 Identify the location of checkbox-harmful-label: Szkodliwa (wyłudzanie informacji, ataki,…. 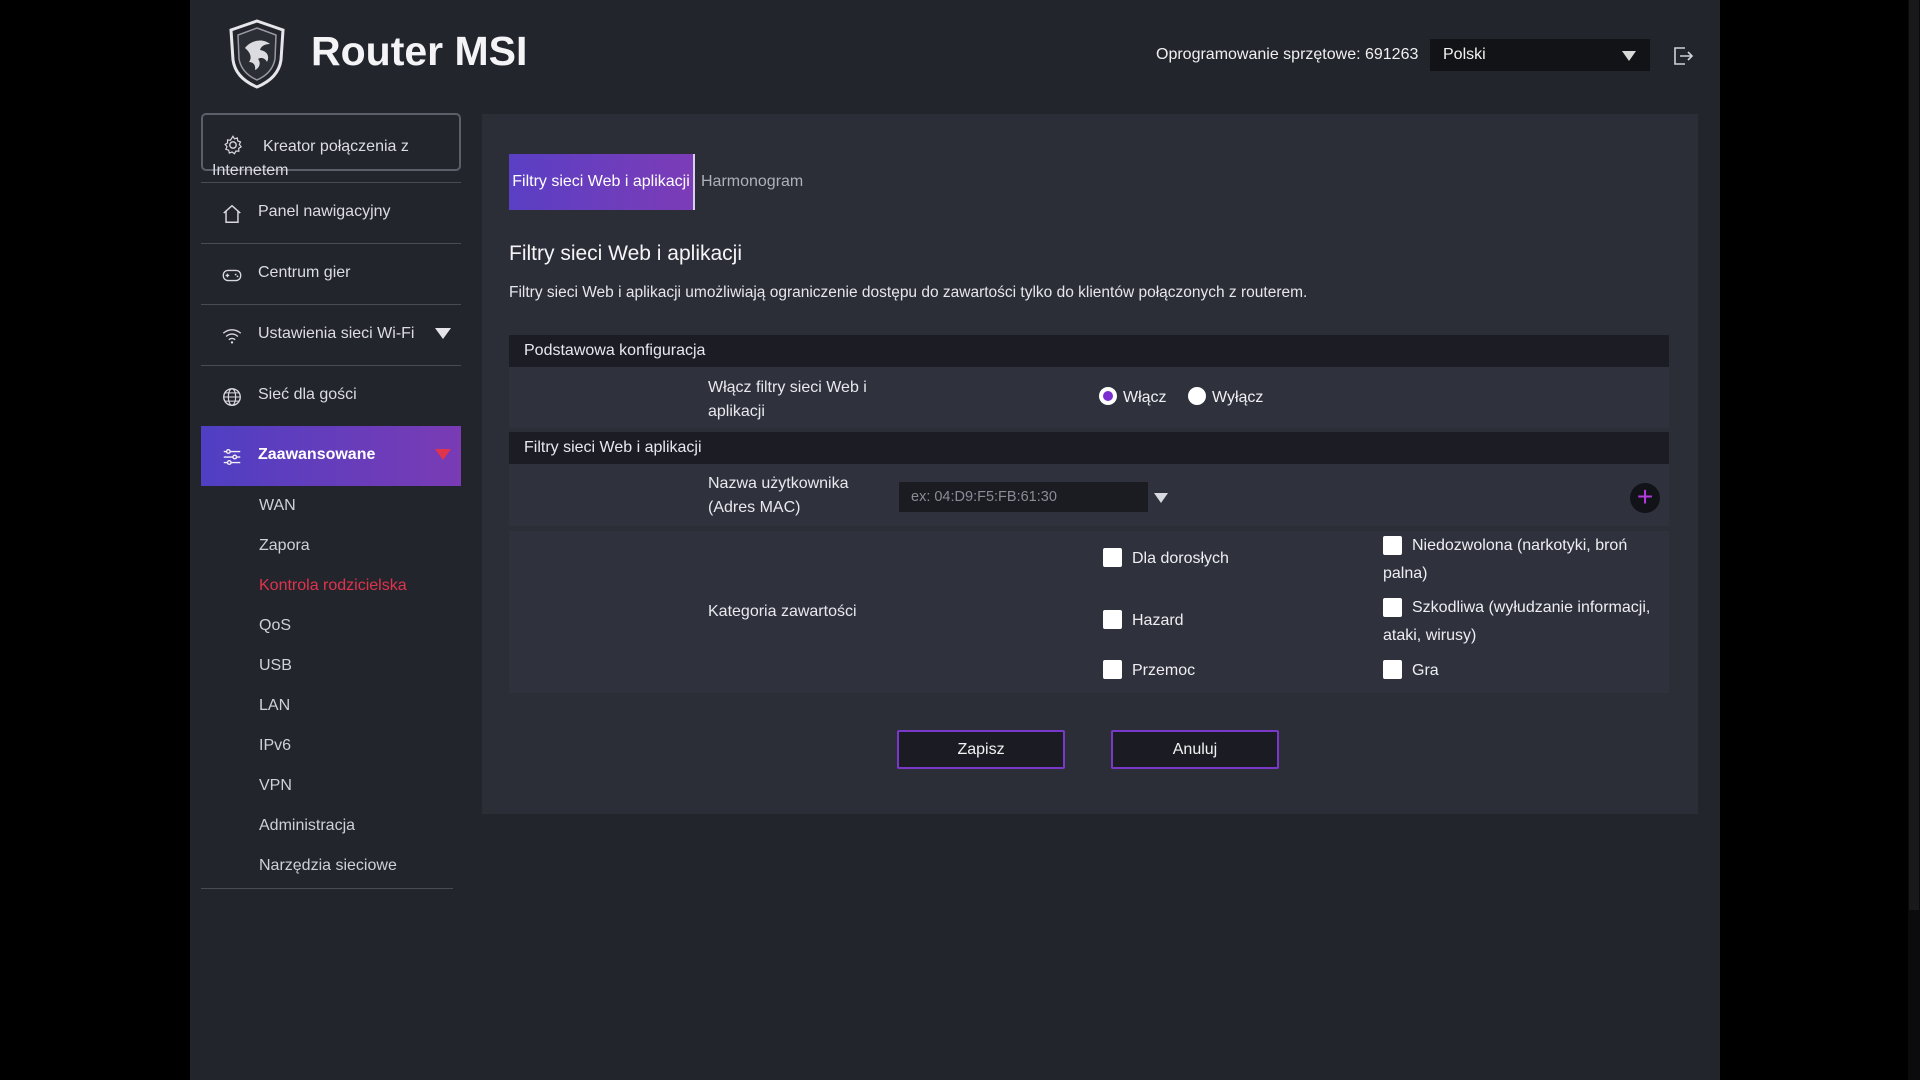
(1517, 621).